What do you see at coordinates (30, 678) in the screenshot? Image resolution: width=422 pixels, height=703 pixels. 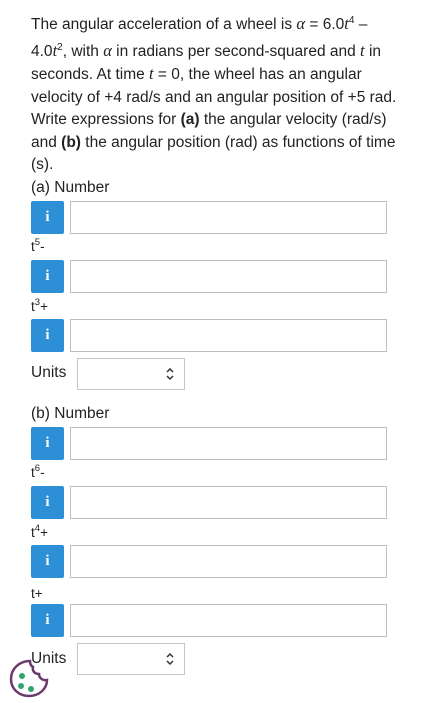 I see `cookie-icon` at bounding box center [30, 678].